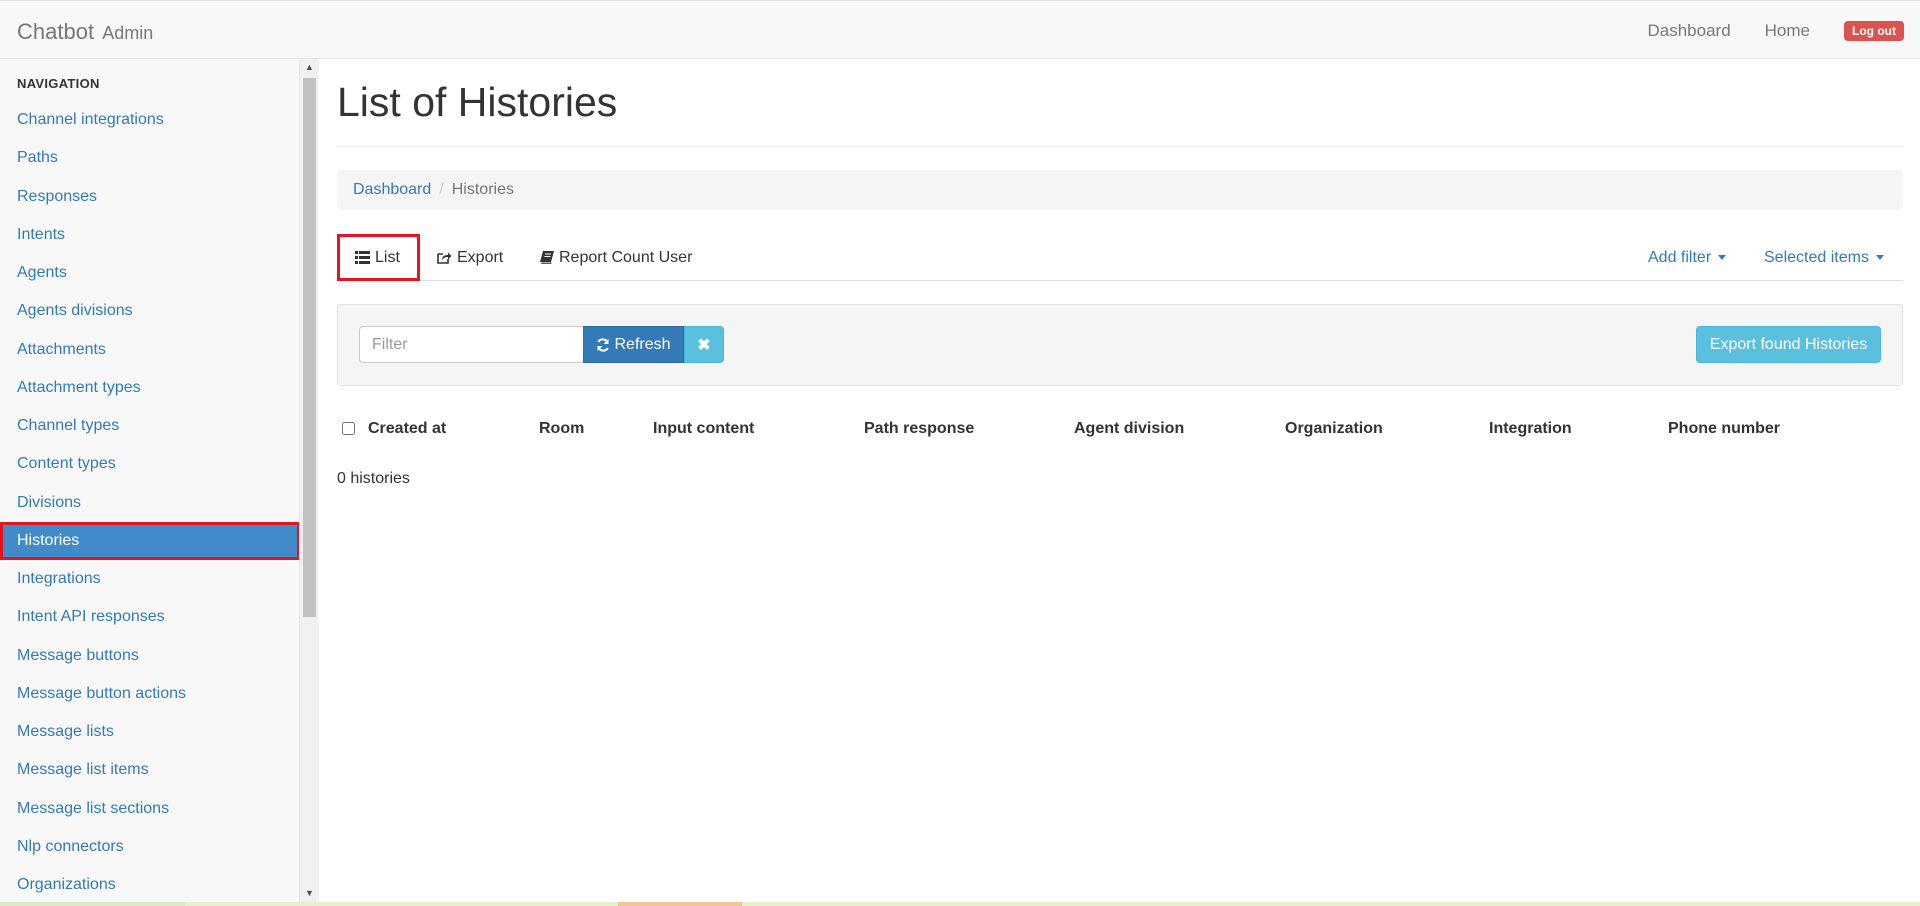 The height and width of the screenshot is (906, 1920). What do you see at coordinates (1334, 429) in the screenshot?
I see `column-header-organization: Organization` at bounding box center [1334, 429].